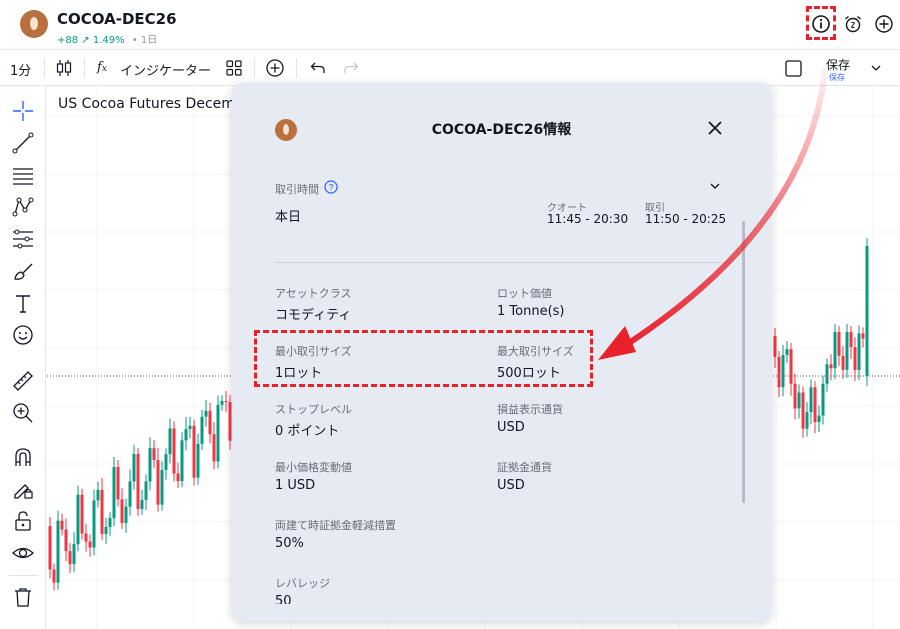 The height and width of the screenshot is (629, 900). Describe the element at coordinates (450, 25) in the screenshot. I see `symbol-header: COCOA-DEC26 +88 ↗ 1.49% • 1日` at that location.